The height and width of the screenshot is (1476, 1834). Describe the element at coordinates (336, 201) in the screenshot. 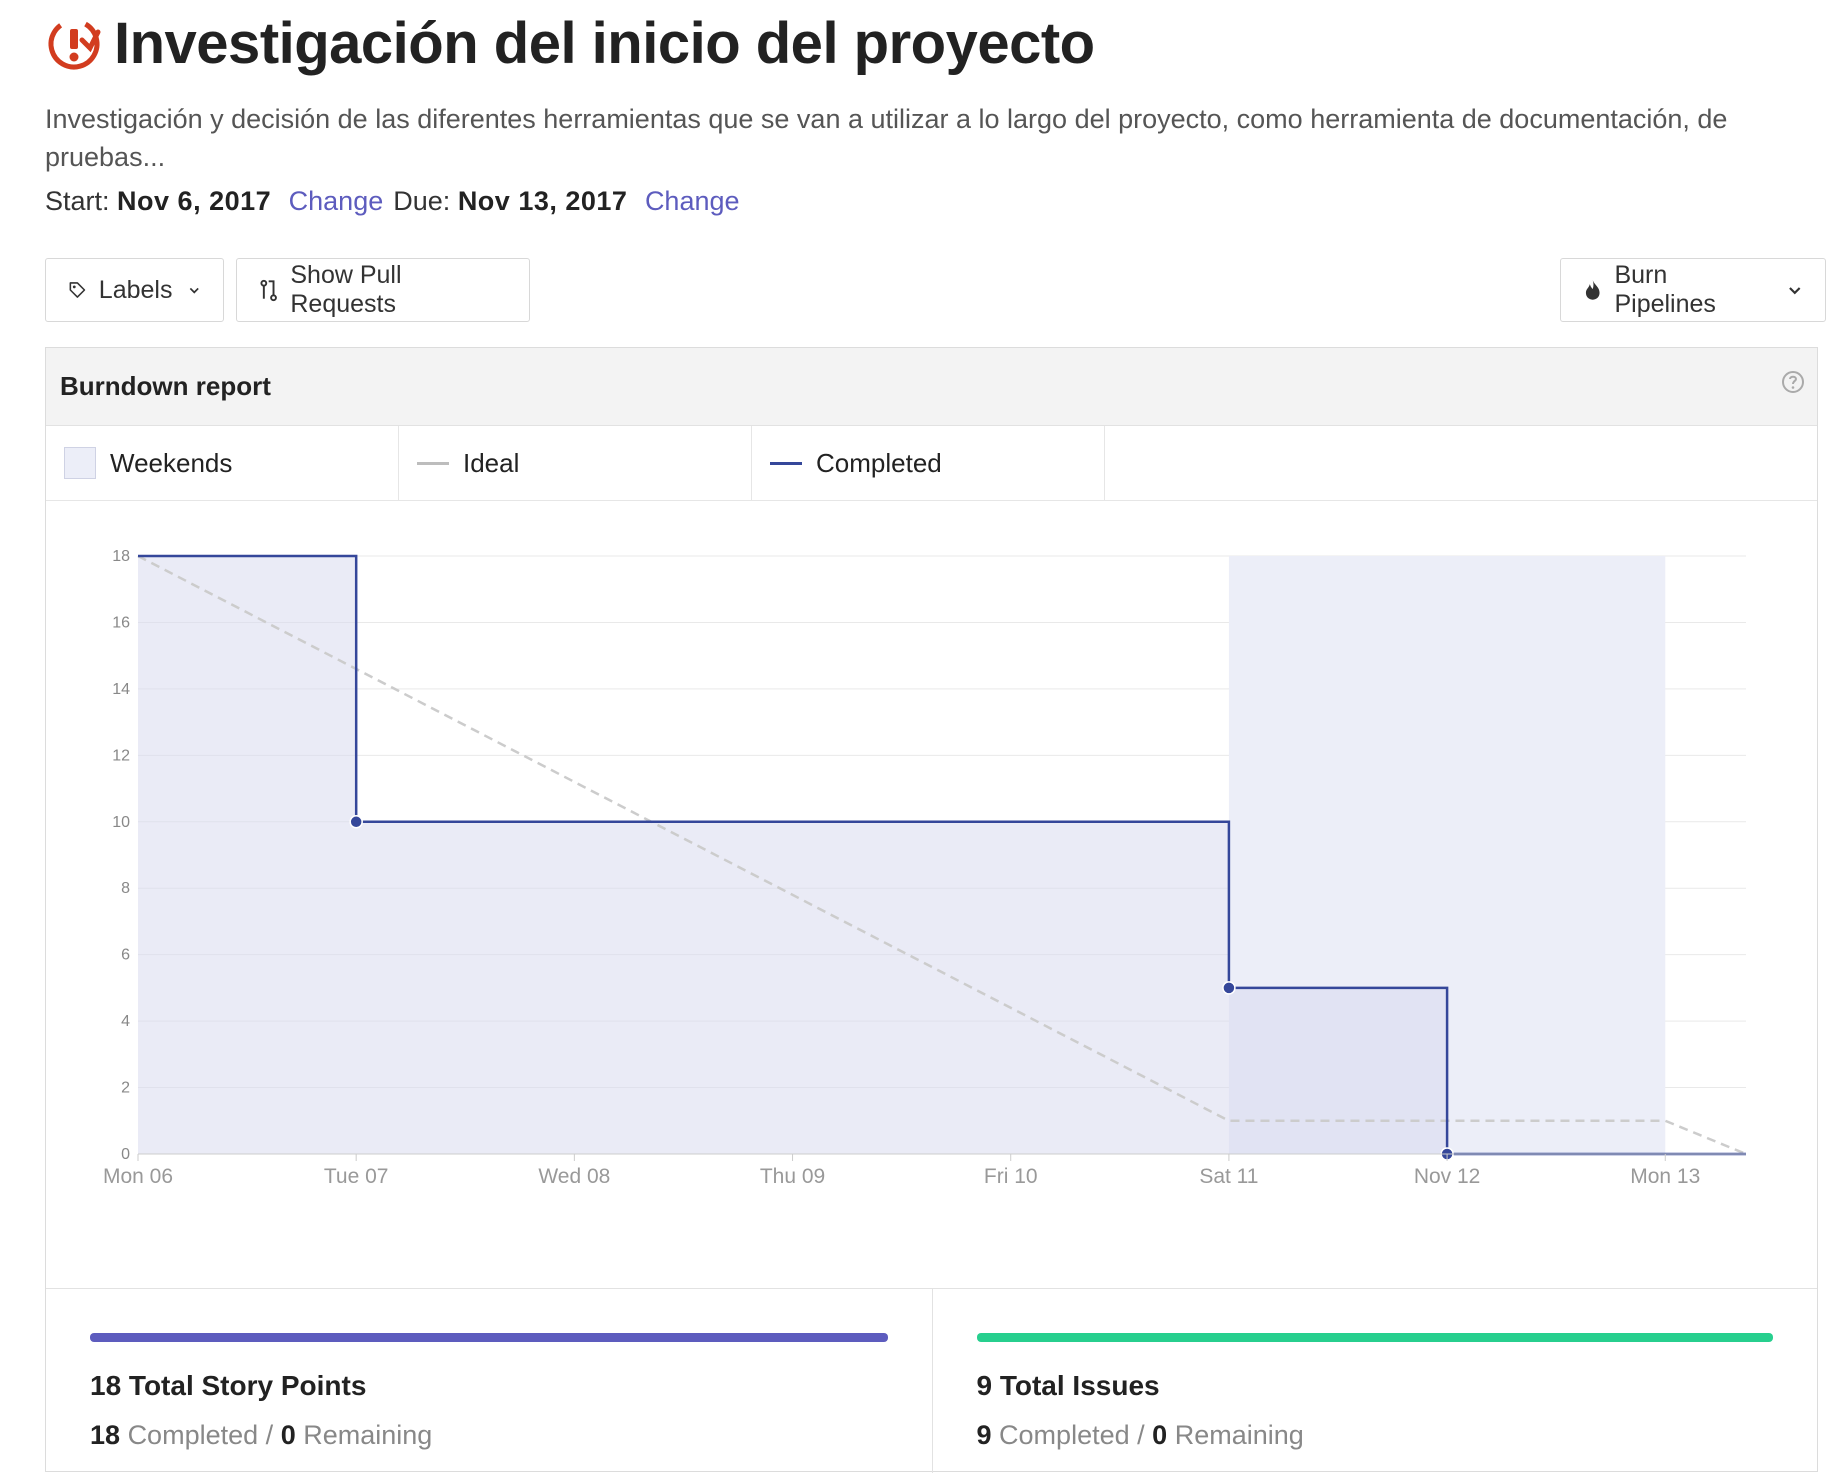

I see `change-start-link: Change` at that location.